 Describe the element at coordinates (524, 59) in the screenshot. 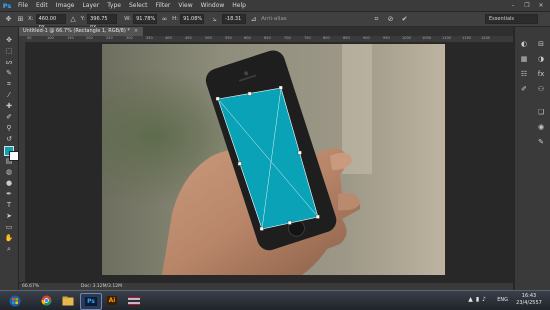

I see `swatches-panel-icon: ▦` at that location.